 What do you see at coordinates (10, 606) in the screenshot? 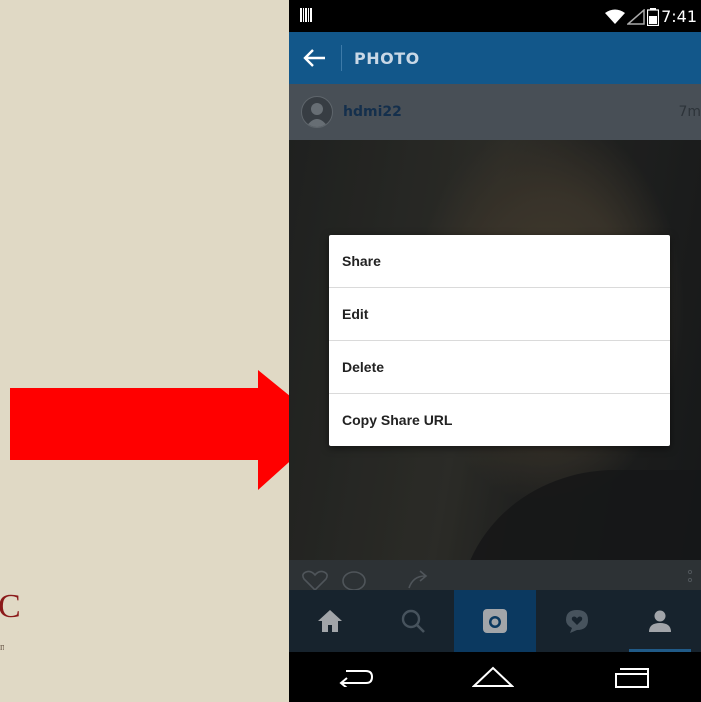
I see `logo-letter: C` at bounding box center [10, 606].